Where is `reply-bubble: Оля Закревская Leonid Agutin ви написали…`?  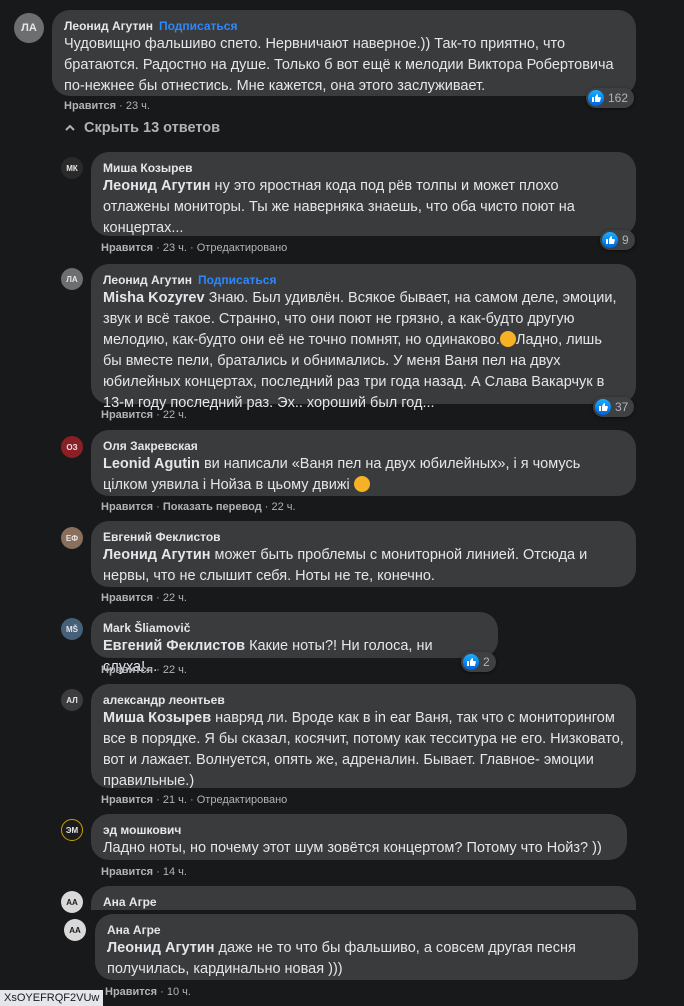 reply-bubble: Оля Закревская Leonid Agutin ви написали… is located at coordinates (363, 463).